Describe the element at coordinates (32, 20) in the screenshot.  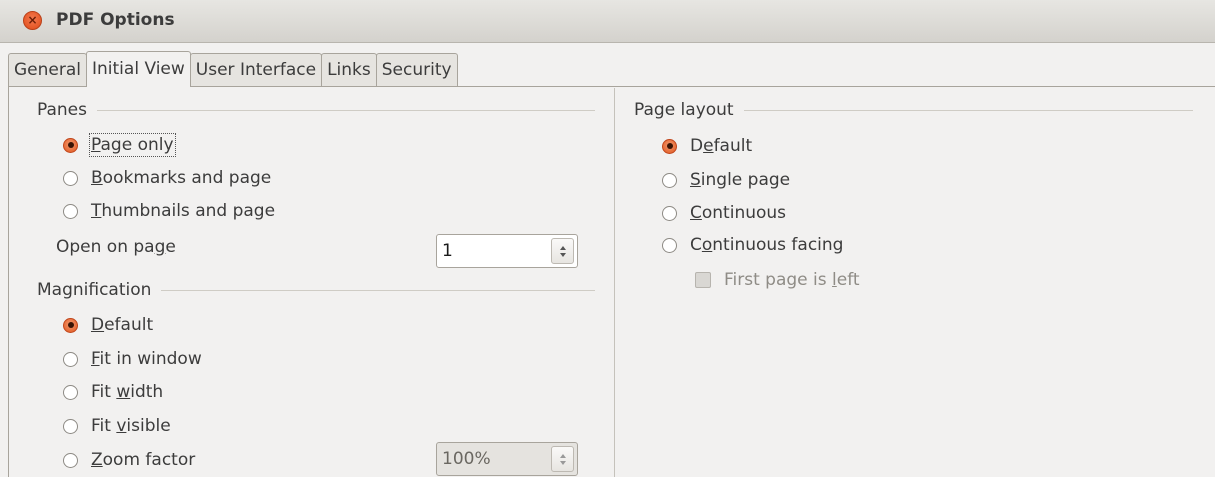
I see `close-icon: ×` at that location.